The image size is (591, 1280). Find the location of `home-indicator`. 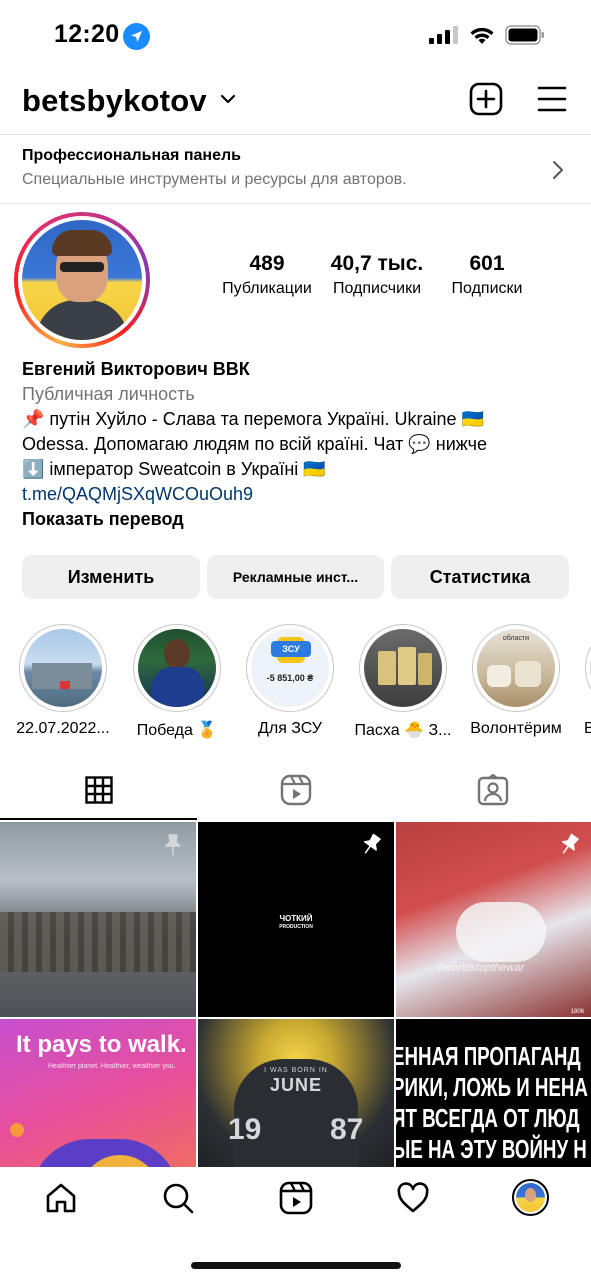

home-indicator is located at coordinates (296, 1265).